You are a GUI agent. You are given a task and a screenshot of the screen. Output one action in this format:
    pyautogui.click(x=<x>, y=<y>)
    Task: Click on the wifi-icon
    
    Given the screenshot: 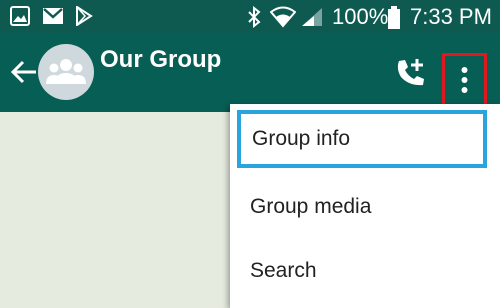 What is the action you would take?
    pyautogui.click(x=283, y=19)
    